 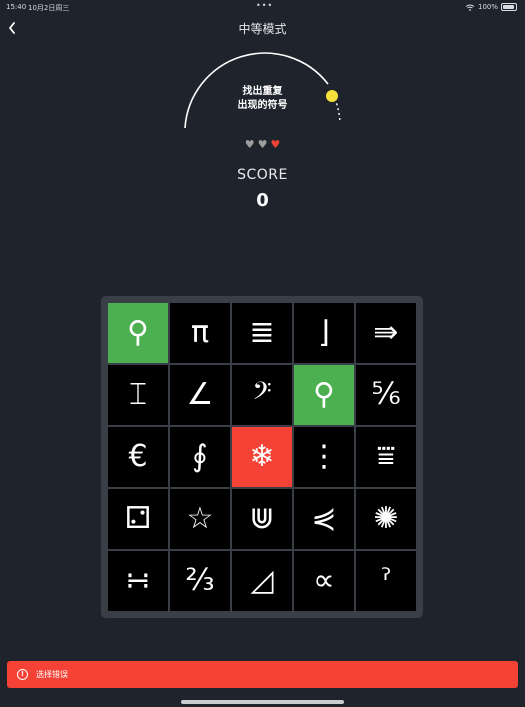 What do you see at coordinates (262, 674) in the screenshot?
I see `error-banner: ! 选择错误` at bounding box center [262, 674].